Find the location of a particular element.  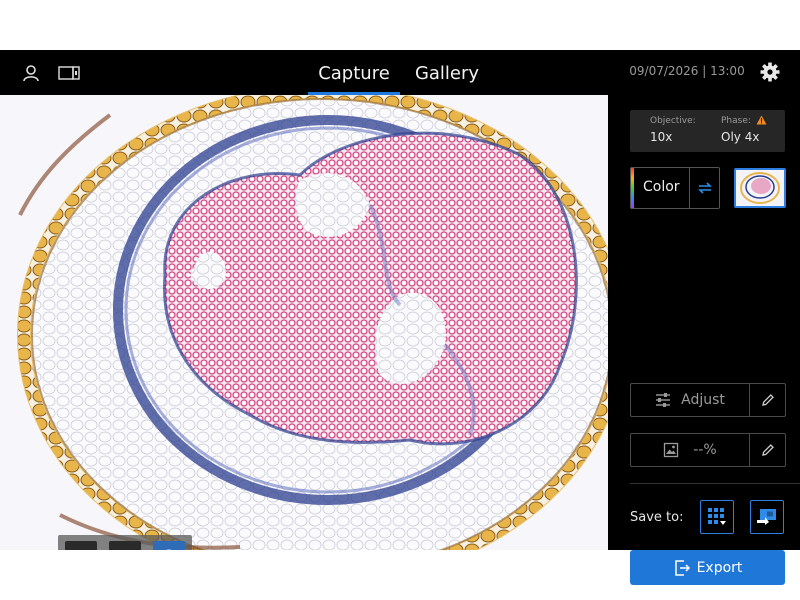

export-button: Export is located at coordinates (707, 567).